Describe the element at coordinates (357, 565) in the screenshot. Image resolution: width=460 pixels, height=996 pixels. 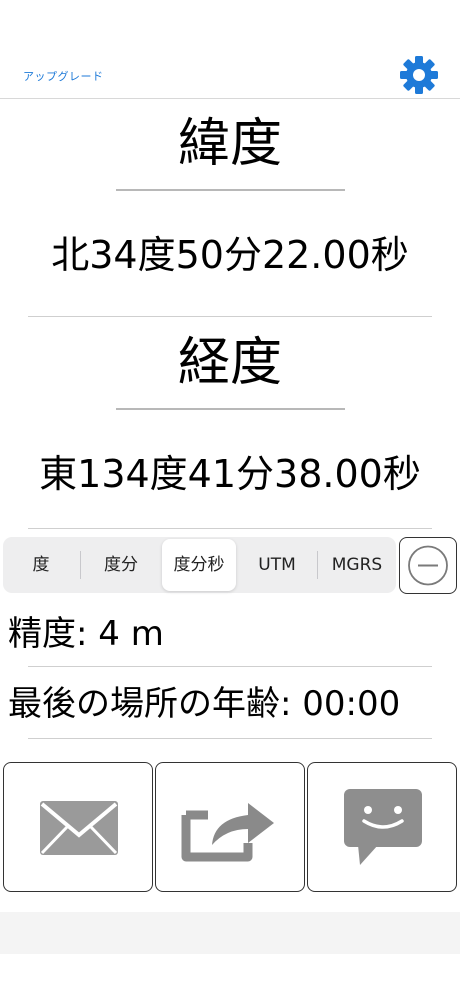
I see `segment-mgrs: MGRS` at that location.